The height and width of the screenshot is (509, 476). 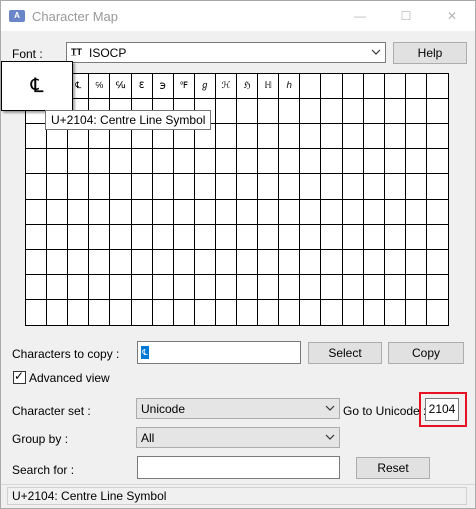 What do you see at coordinates (19, 376) in the screenshot?
I see `advanced-view-checkbox: ✓` at bounding box center [19, 376].